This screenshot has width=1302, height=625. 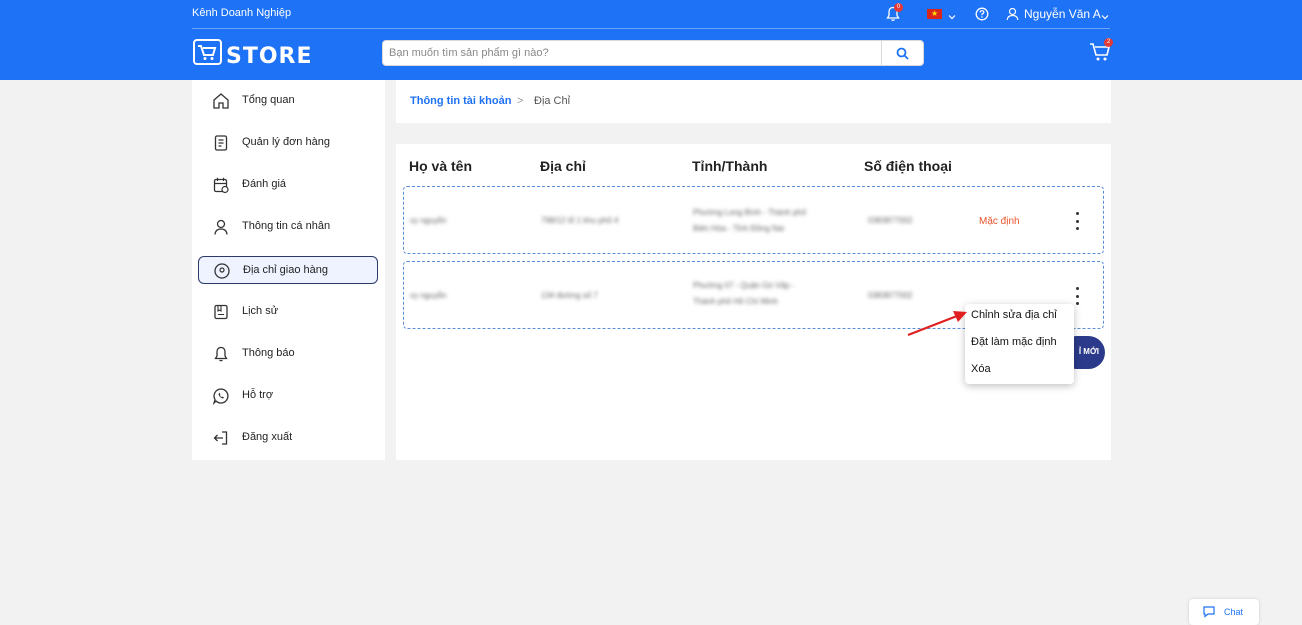 I want to click on home-icon, so click(x=221, y=101).